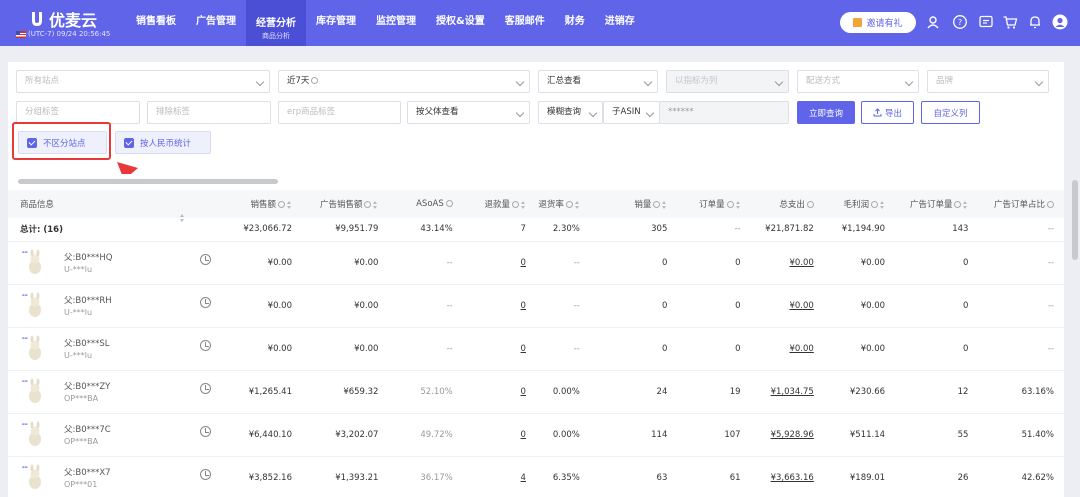 Image resolution: width=1080 pixels, height=497 pixels. I want to click on asin-type-select: 子ASIN, so click(631, 112).